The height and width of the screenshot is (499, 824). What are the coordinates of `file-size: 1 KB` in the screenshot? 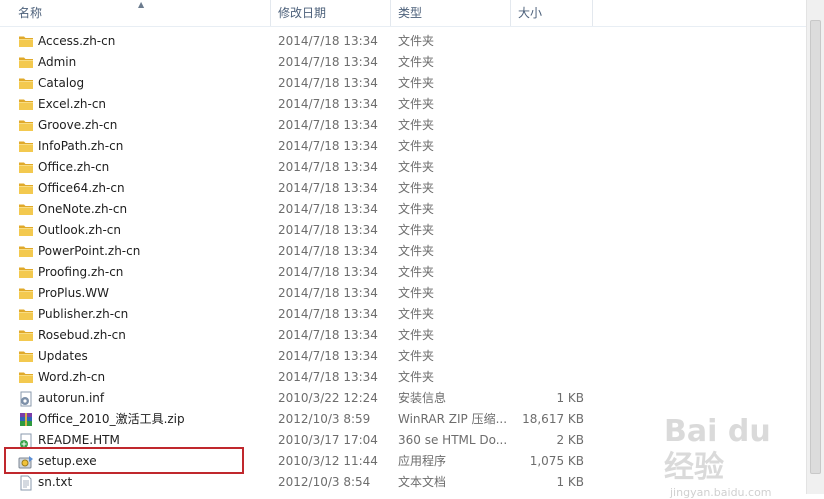 It's located at (570, 482).